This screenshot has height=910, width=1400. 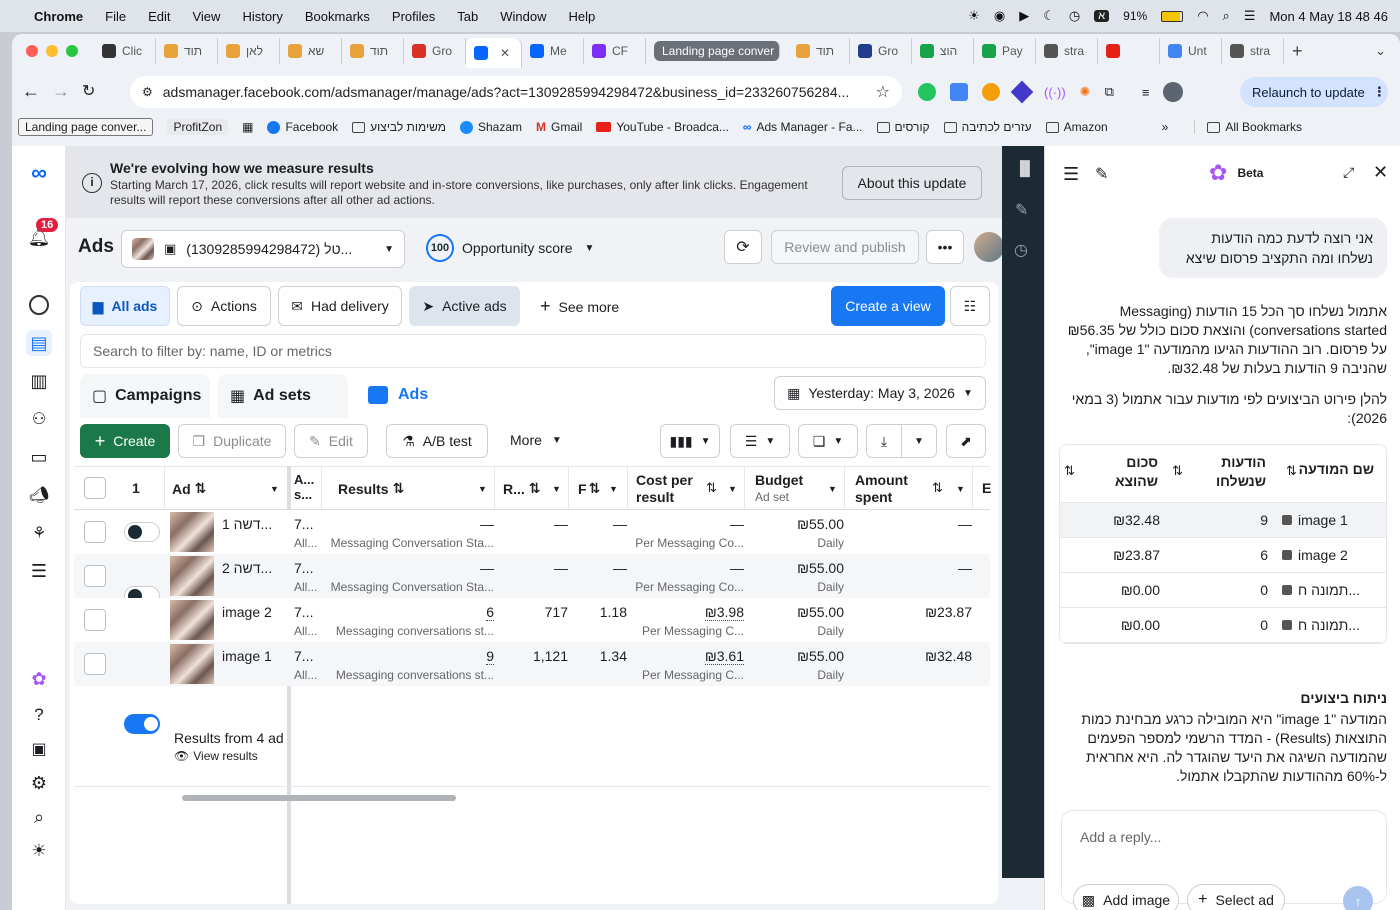 What do you see at coordinates (1025, 168) in the screenshot?
I see `chart-bars-icon: ▐▌` at bounding box center [1025, 168].